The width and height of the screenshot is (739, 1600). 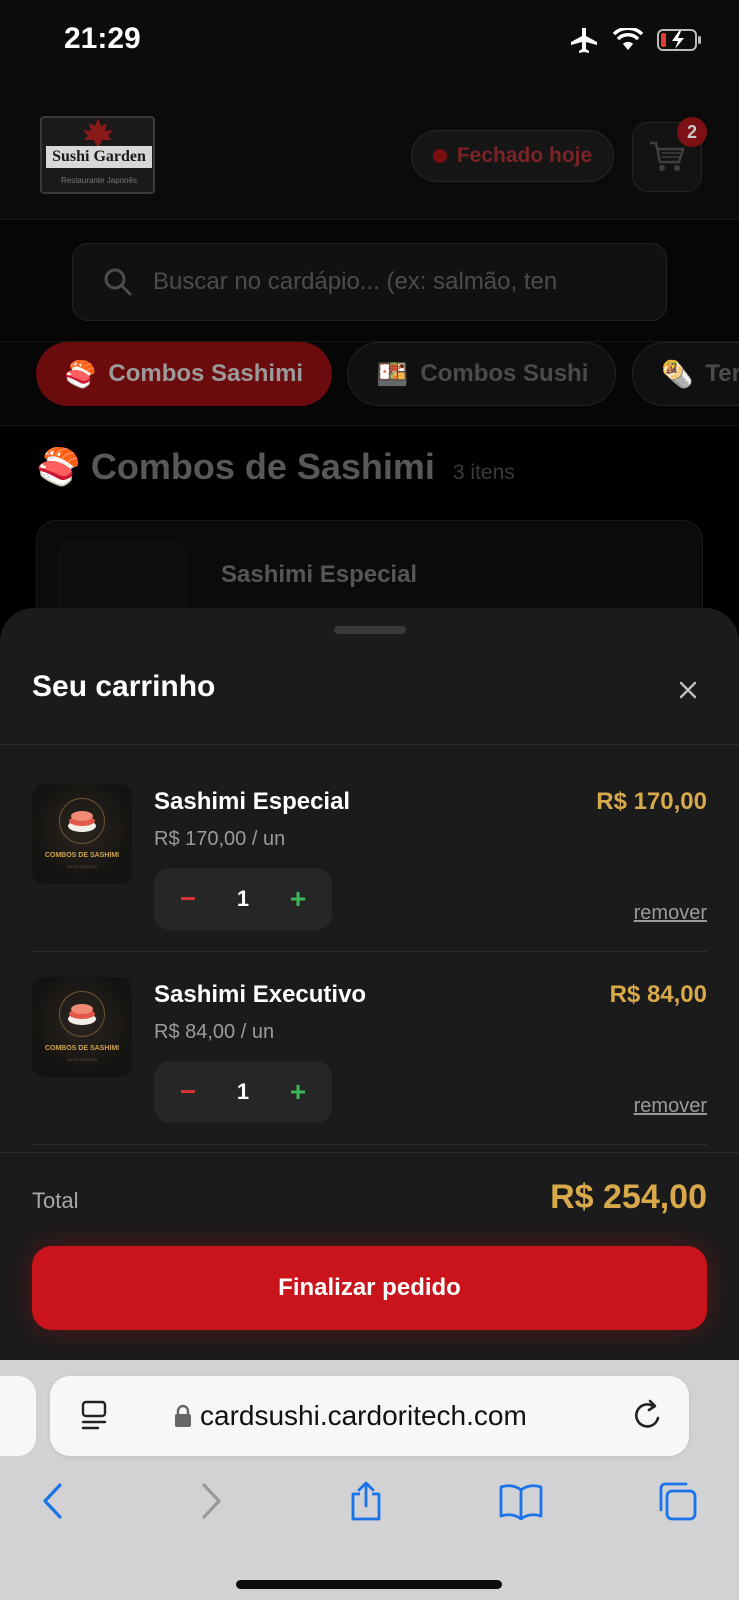 I want to click on tabs-button, so click(x=677, y=1501).